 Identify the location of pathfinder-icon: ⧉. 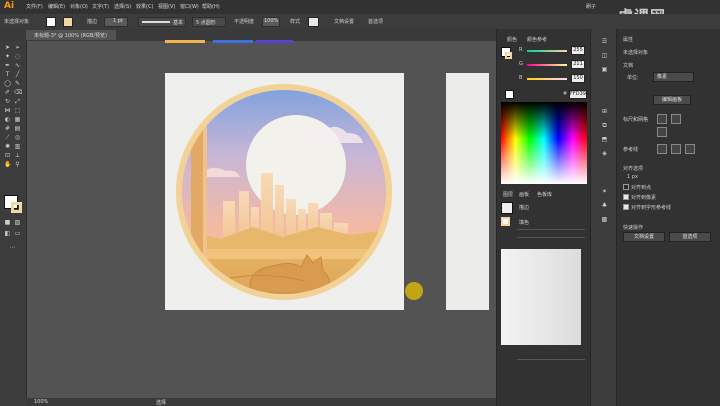
(604, 126).